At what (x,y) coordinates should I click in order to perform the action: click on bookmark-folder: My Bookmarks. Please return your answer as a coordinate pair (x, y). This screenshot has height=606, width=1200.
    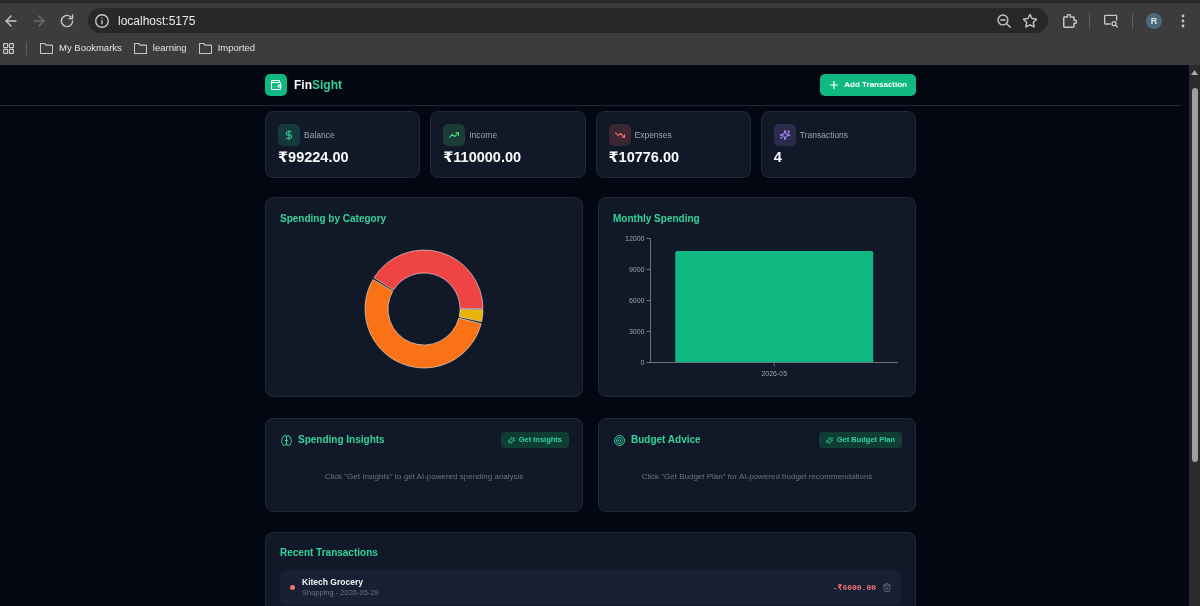
    Looking at the image, I should click on (81, 48).